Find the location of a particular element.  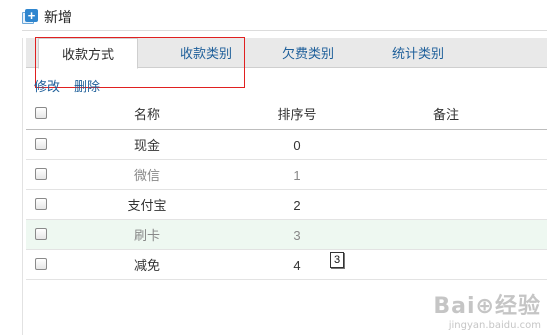

table-row: 刷卡 3 is located at coordinates (286, 235).